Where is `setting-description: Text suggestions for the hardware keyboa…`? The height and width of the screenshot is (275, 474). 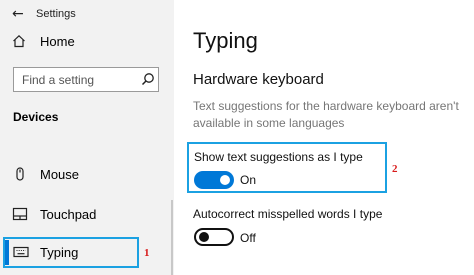
setting-description: Text suggestions for the hardware keyboa… is located at coordinates (326, 114).